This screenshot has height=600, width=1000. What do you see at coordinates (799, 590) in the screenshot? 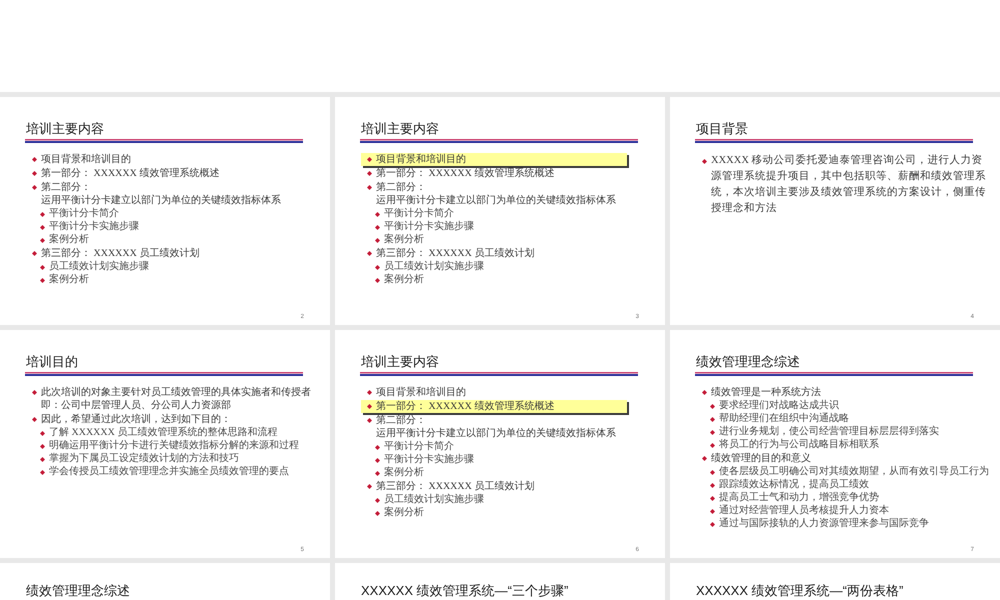
I see `slide-title: XXXXXX 绩效管理系统—“两份表格”` at bounding box center [799, 590].